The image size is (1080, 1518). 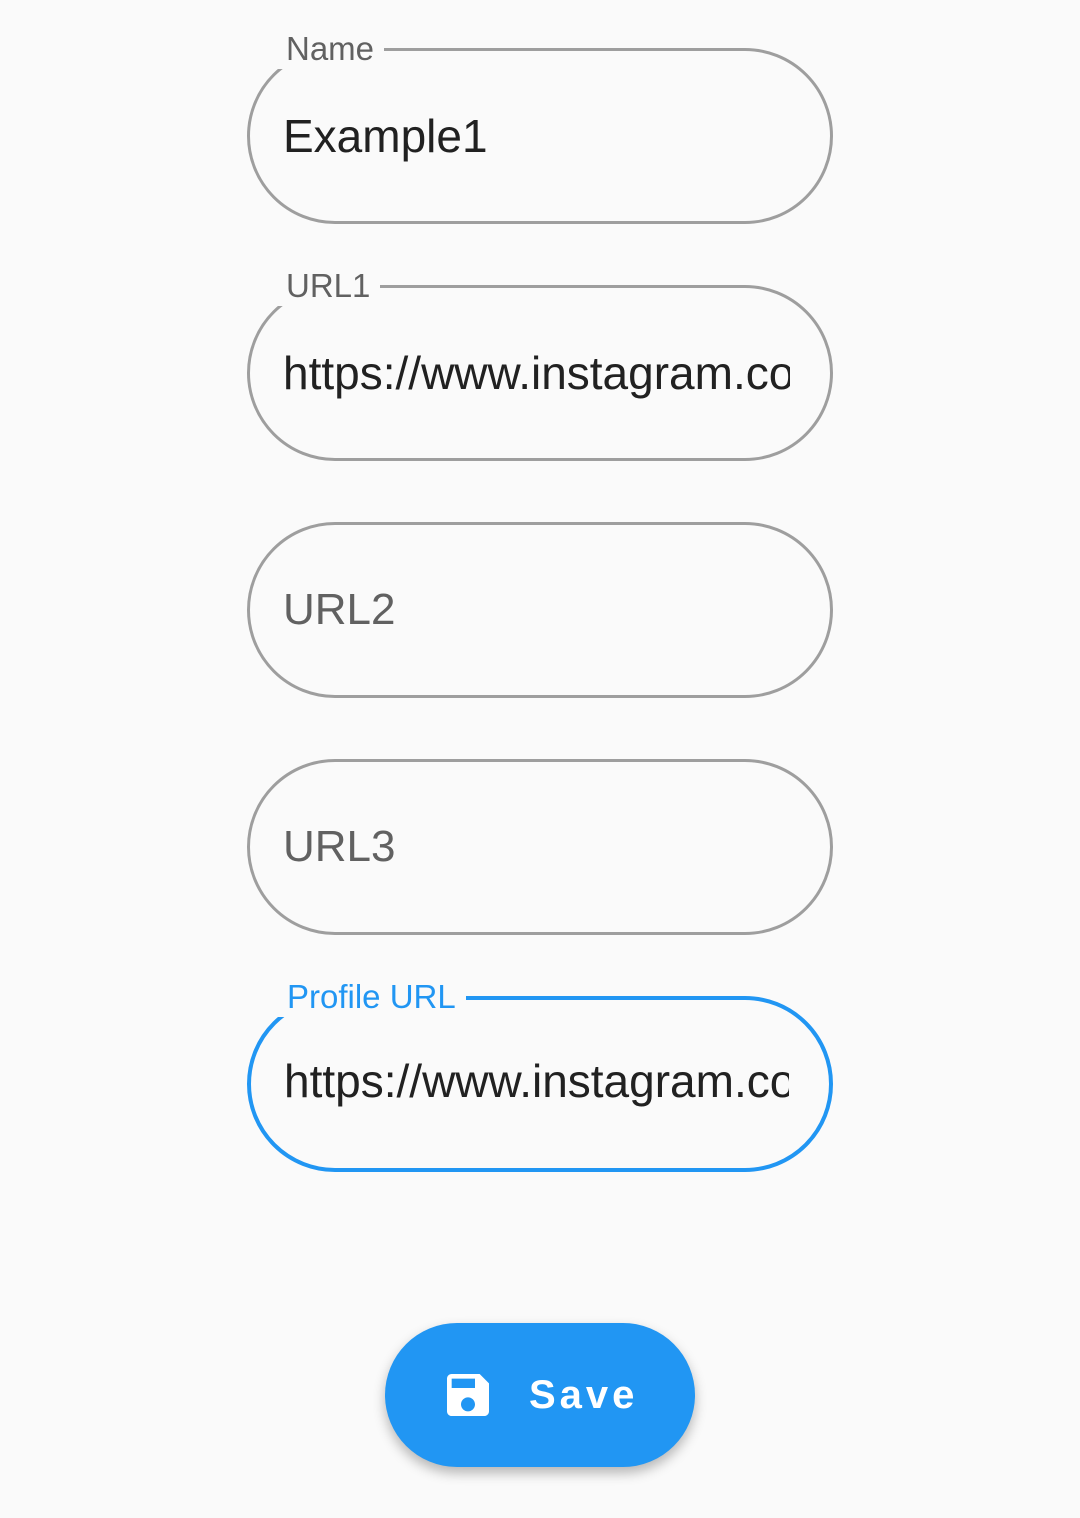 What do you see at coordinates (536, 1080) in the screenshot?
I see `profile-url-value-prefix: https://www.instagram.com/` at bounding box center [536, 1080].